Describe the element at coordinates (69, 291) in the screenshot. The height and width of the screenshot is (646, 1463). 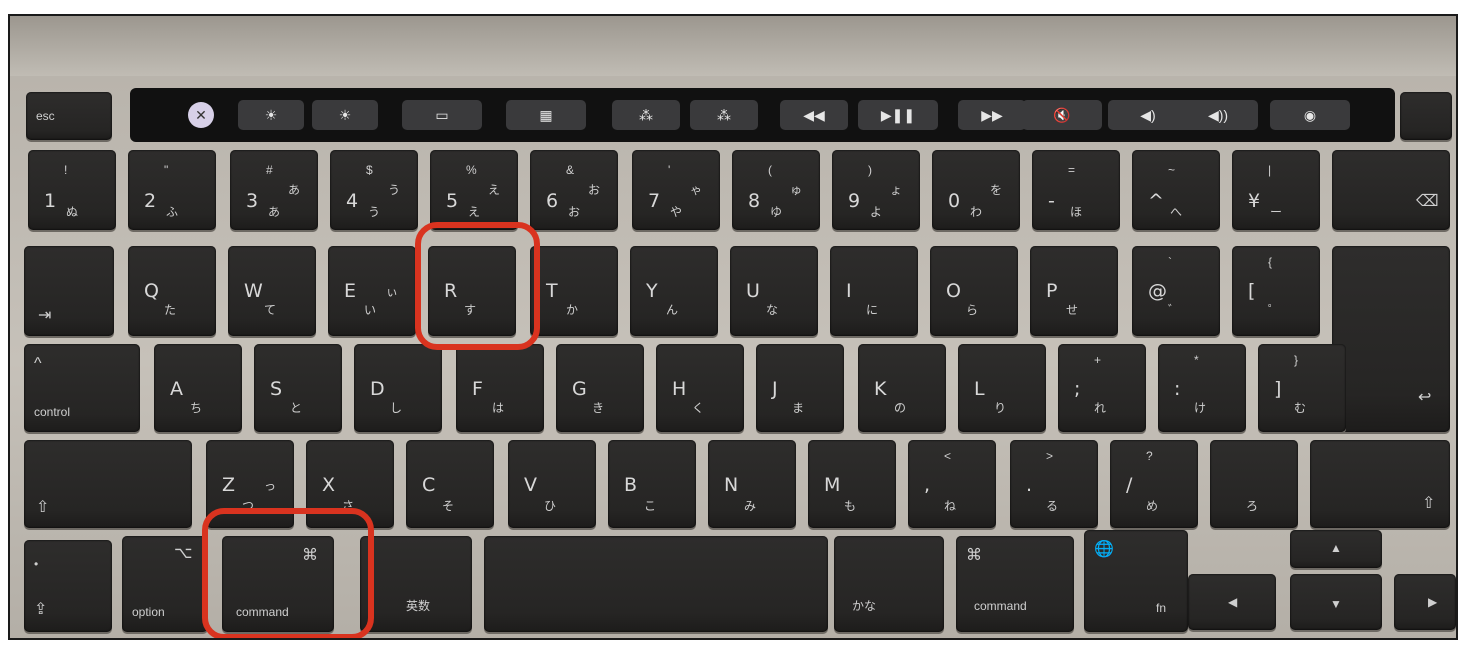
I see `tab-key: ⇥` at that location.